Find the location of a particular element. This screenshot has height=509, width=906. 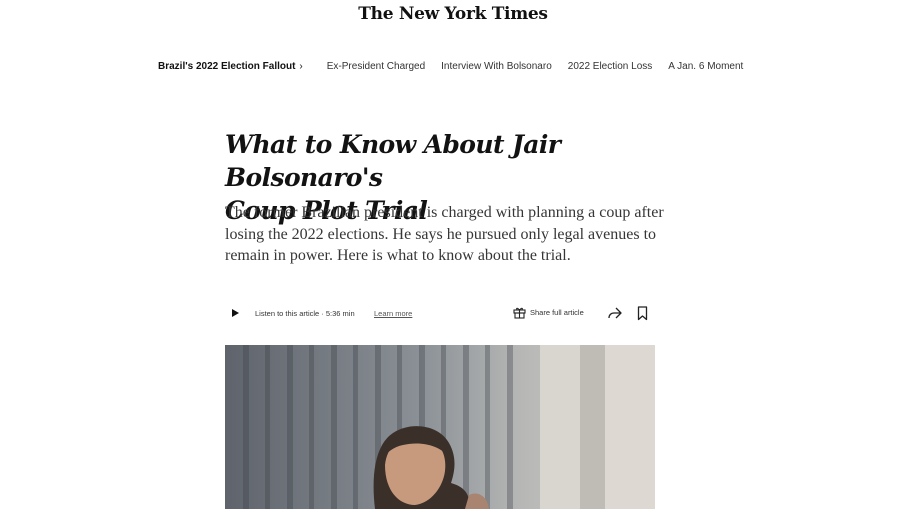

gift-icon is located at coordinates (519, 312).